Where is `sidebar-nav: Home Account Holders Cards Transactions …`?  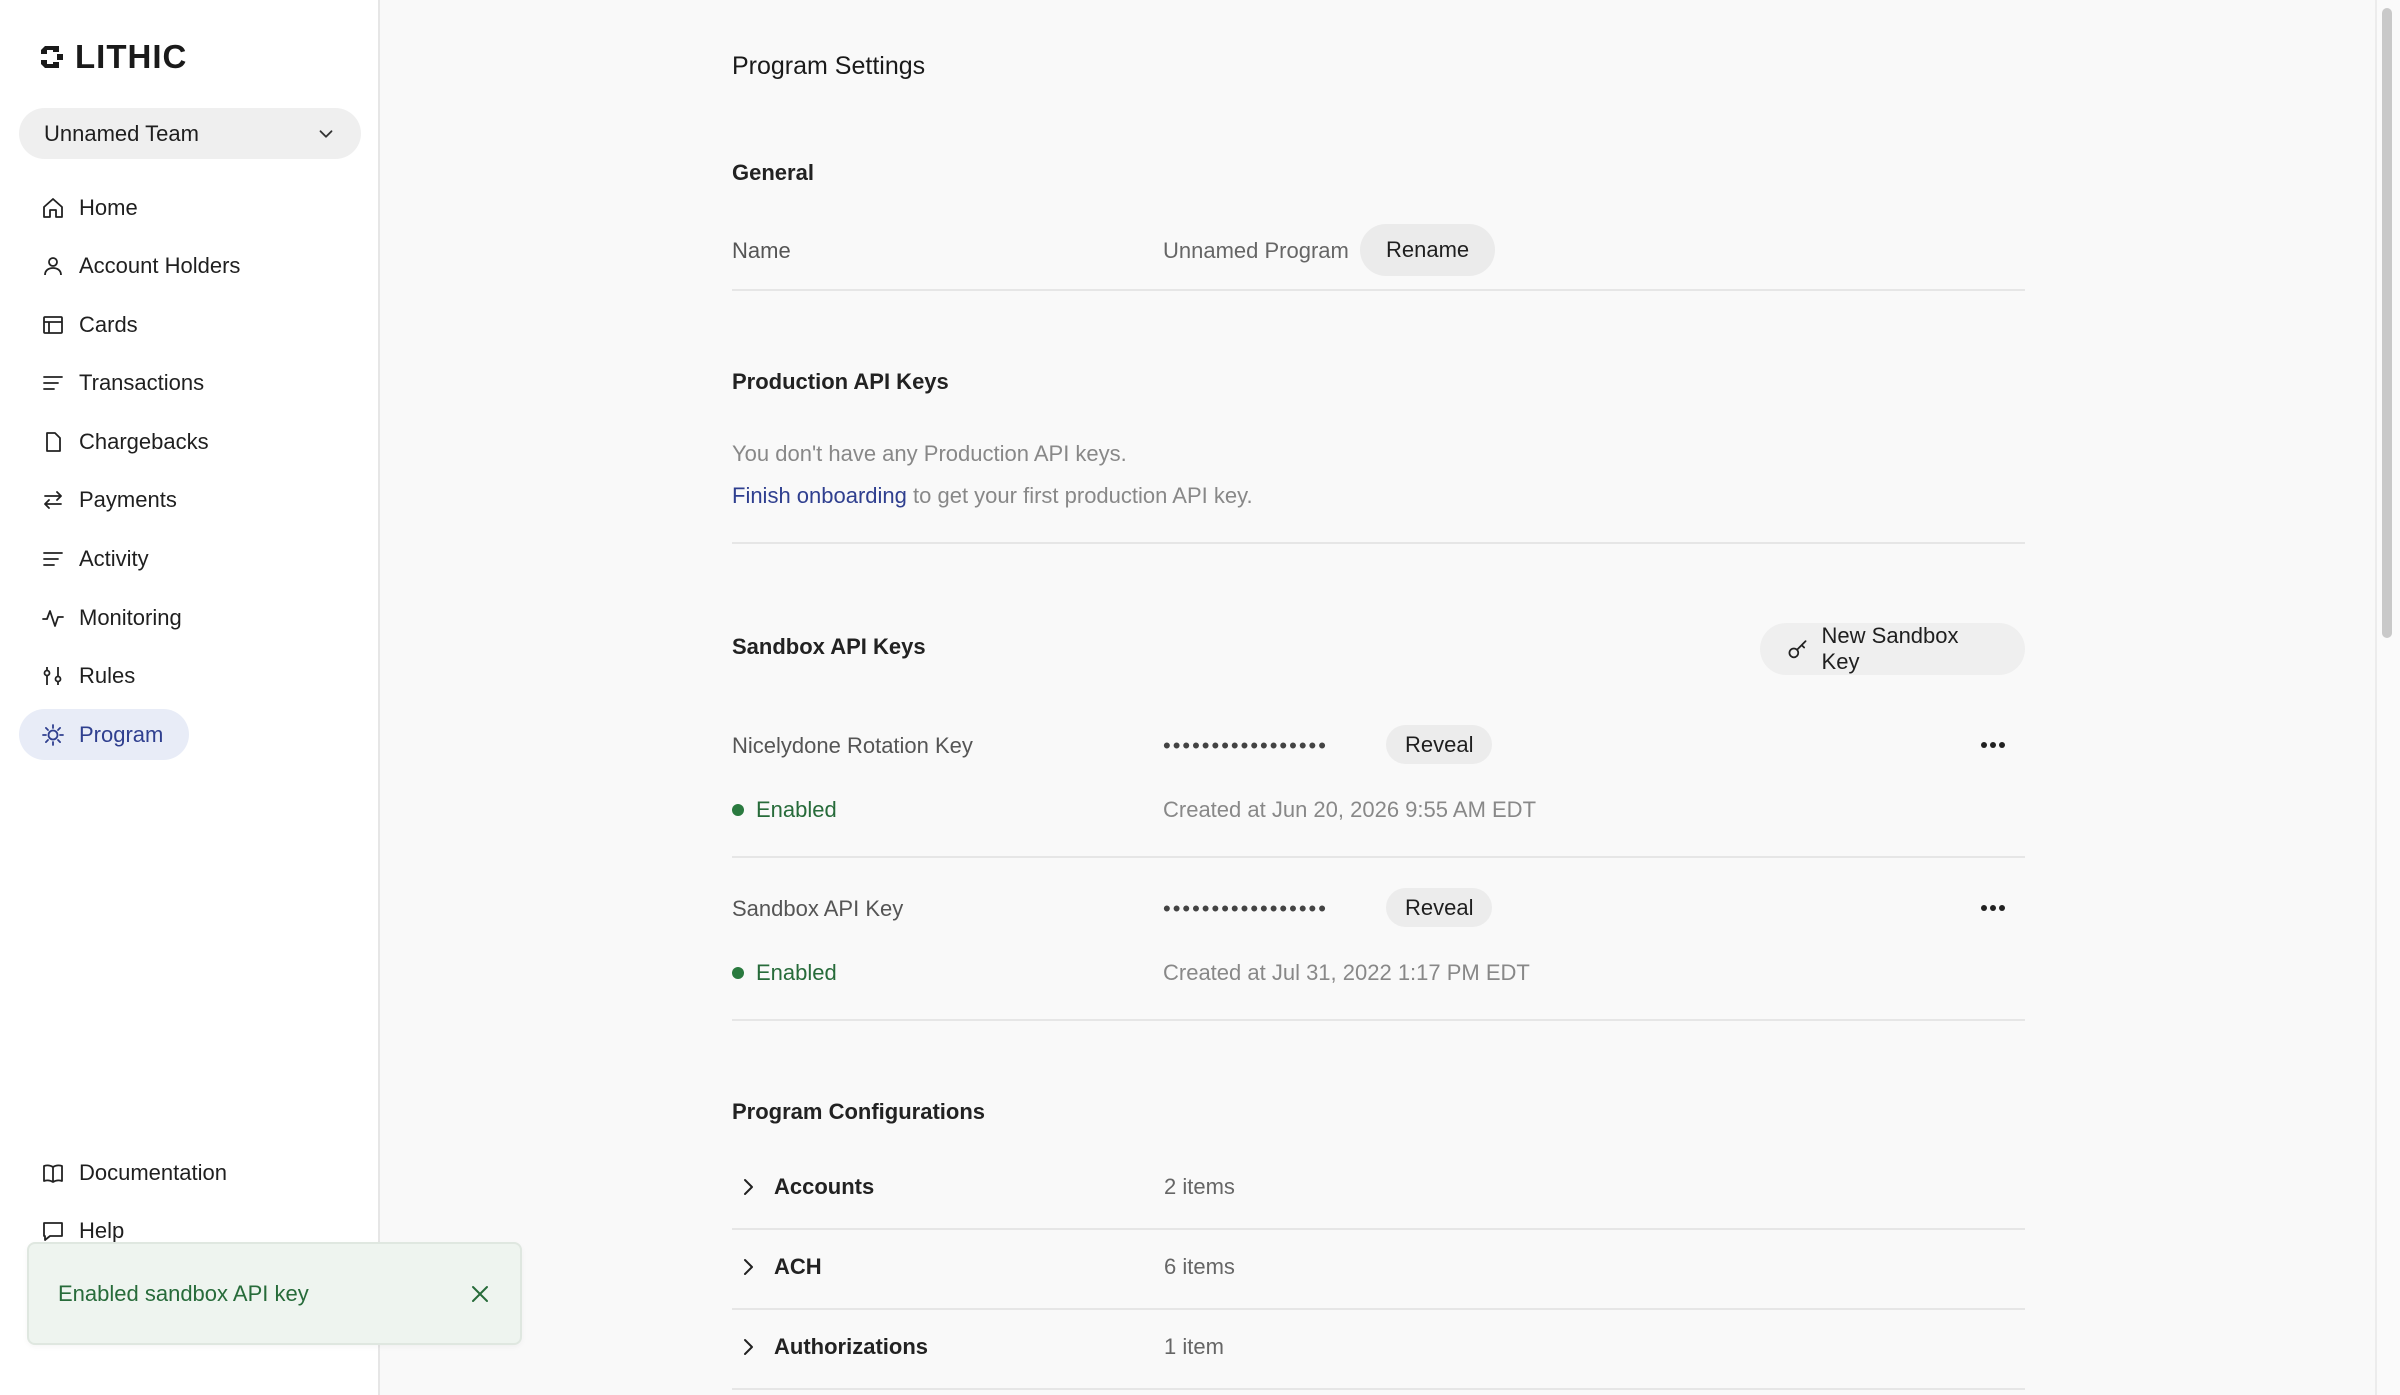
sidebar-nav: Home Account Holders Cards Transactions … is located at coordinates (190, 475).